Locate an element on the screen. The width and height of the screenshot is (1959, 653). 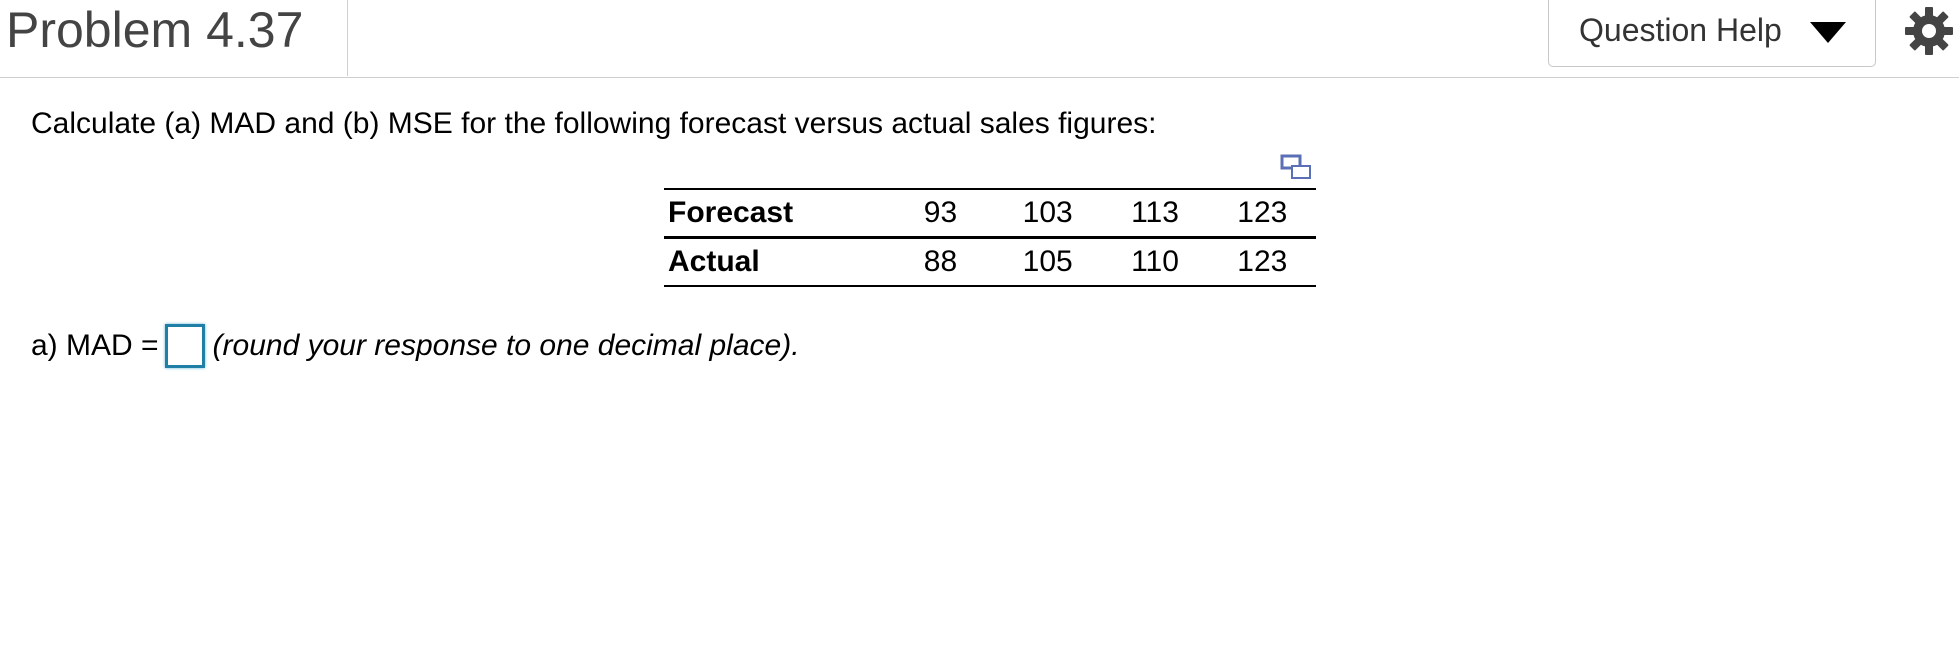
mad-answer-input is located at coordinates (184, 346).